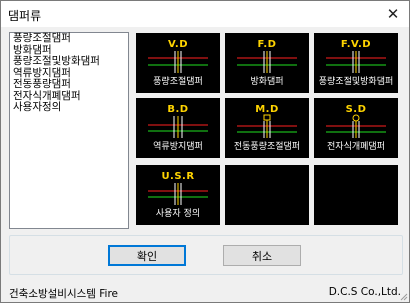 The image size is (410, 303). Describe the element at coordinates (64, 294) in the screenshot. I see `status-app-name: 건축소방설비시스템 Fire` at that location.